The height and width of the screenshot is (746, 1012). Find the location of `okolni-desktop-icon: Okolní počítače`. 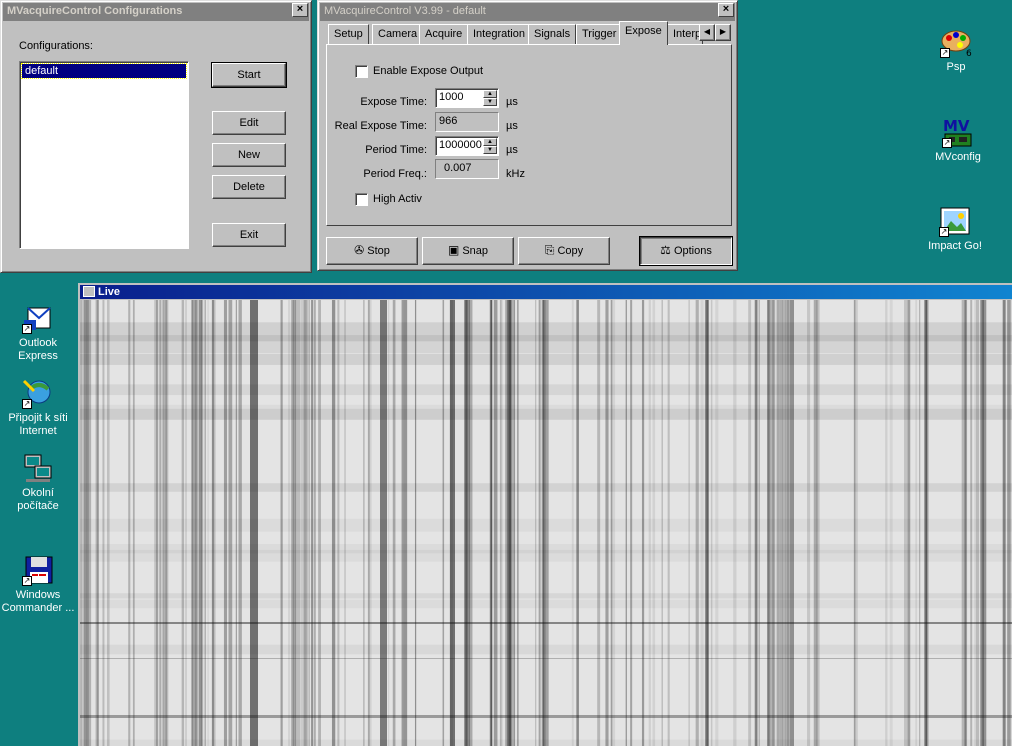

okolni-desktop-icon: Okolní počítače is located at coordinates (38, 482).